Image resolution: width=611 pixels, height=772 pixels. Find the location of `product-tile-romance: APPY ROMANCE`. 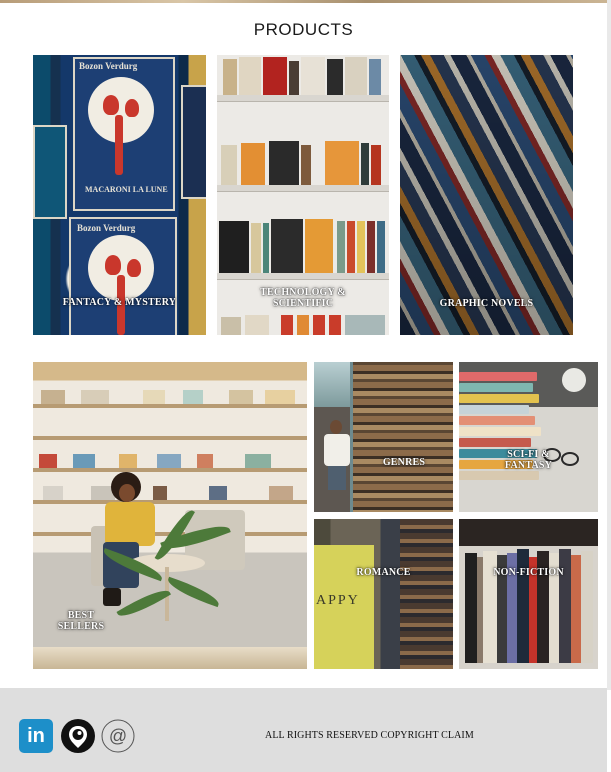

product-tile-romance: APPY ROMANCE is located at coordinates (383, 594).